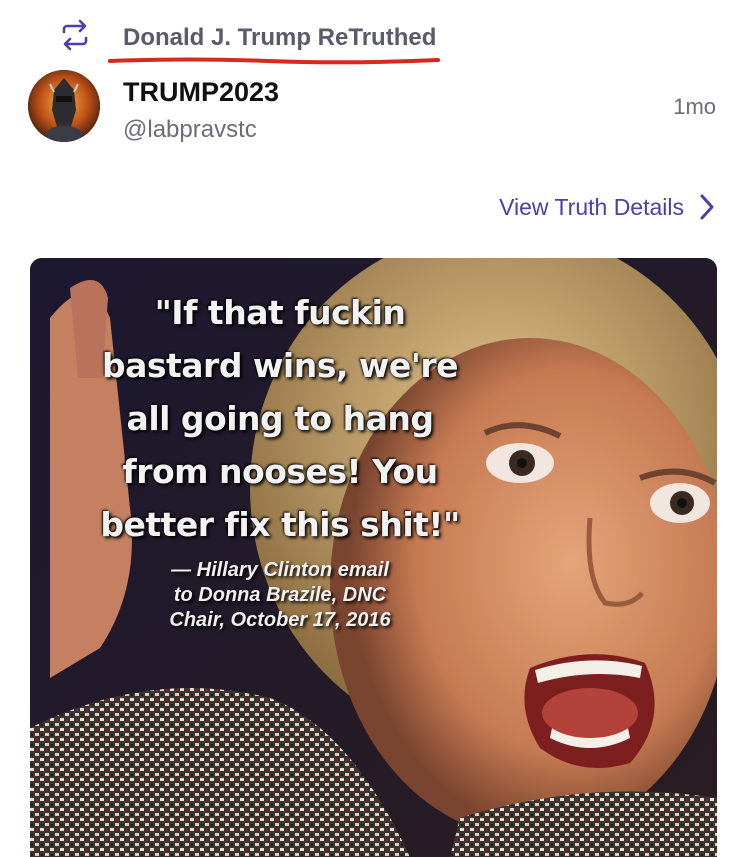  Describe the element at coordinates (694, 106) in the screenshot. I see `post-timestamp: 1mo` at that location.